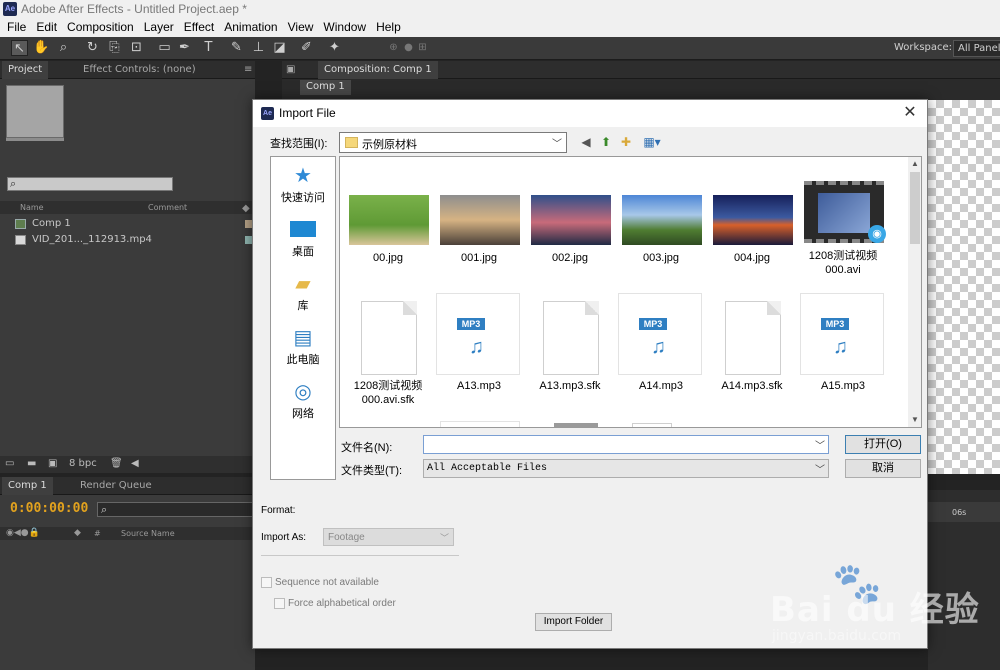 Image resolution: width=1000 pixels, height=670 pixels. Describe the element at coordinates (303, 401) in the screenshot. I see `place-network: ◎ 网络` at that location.